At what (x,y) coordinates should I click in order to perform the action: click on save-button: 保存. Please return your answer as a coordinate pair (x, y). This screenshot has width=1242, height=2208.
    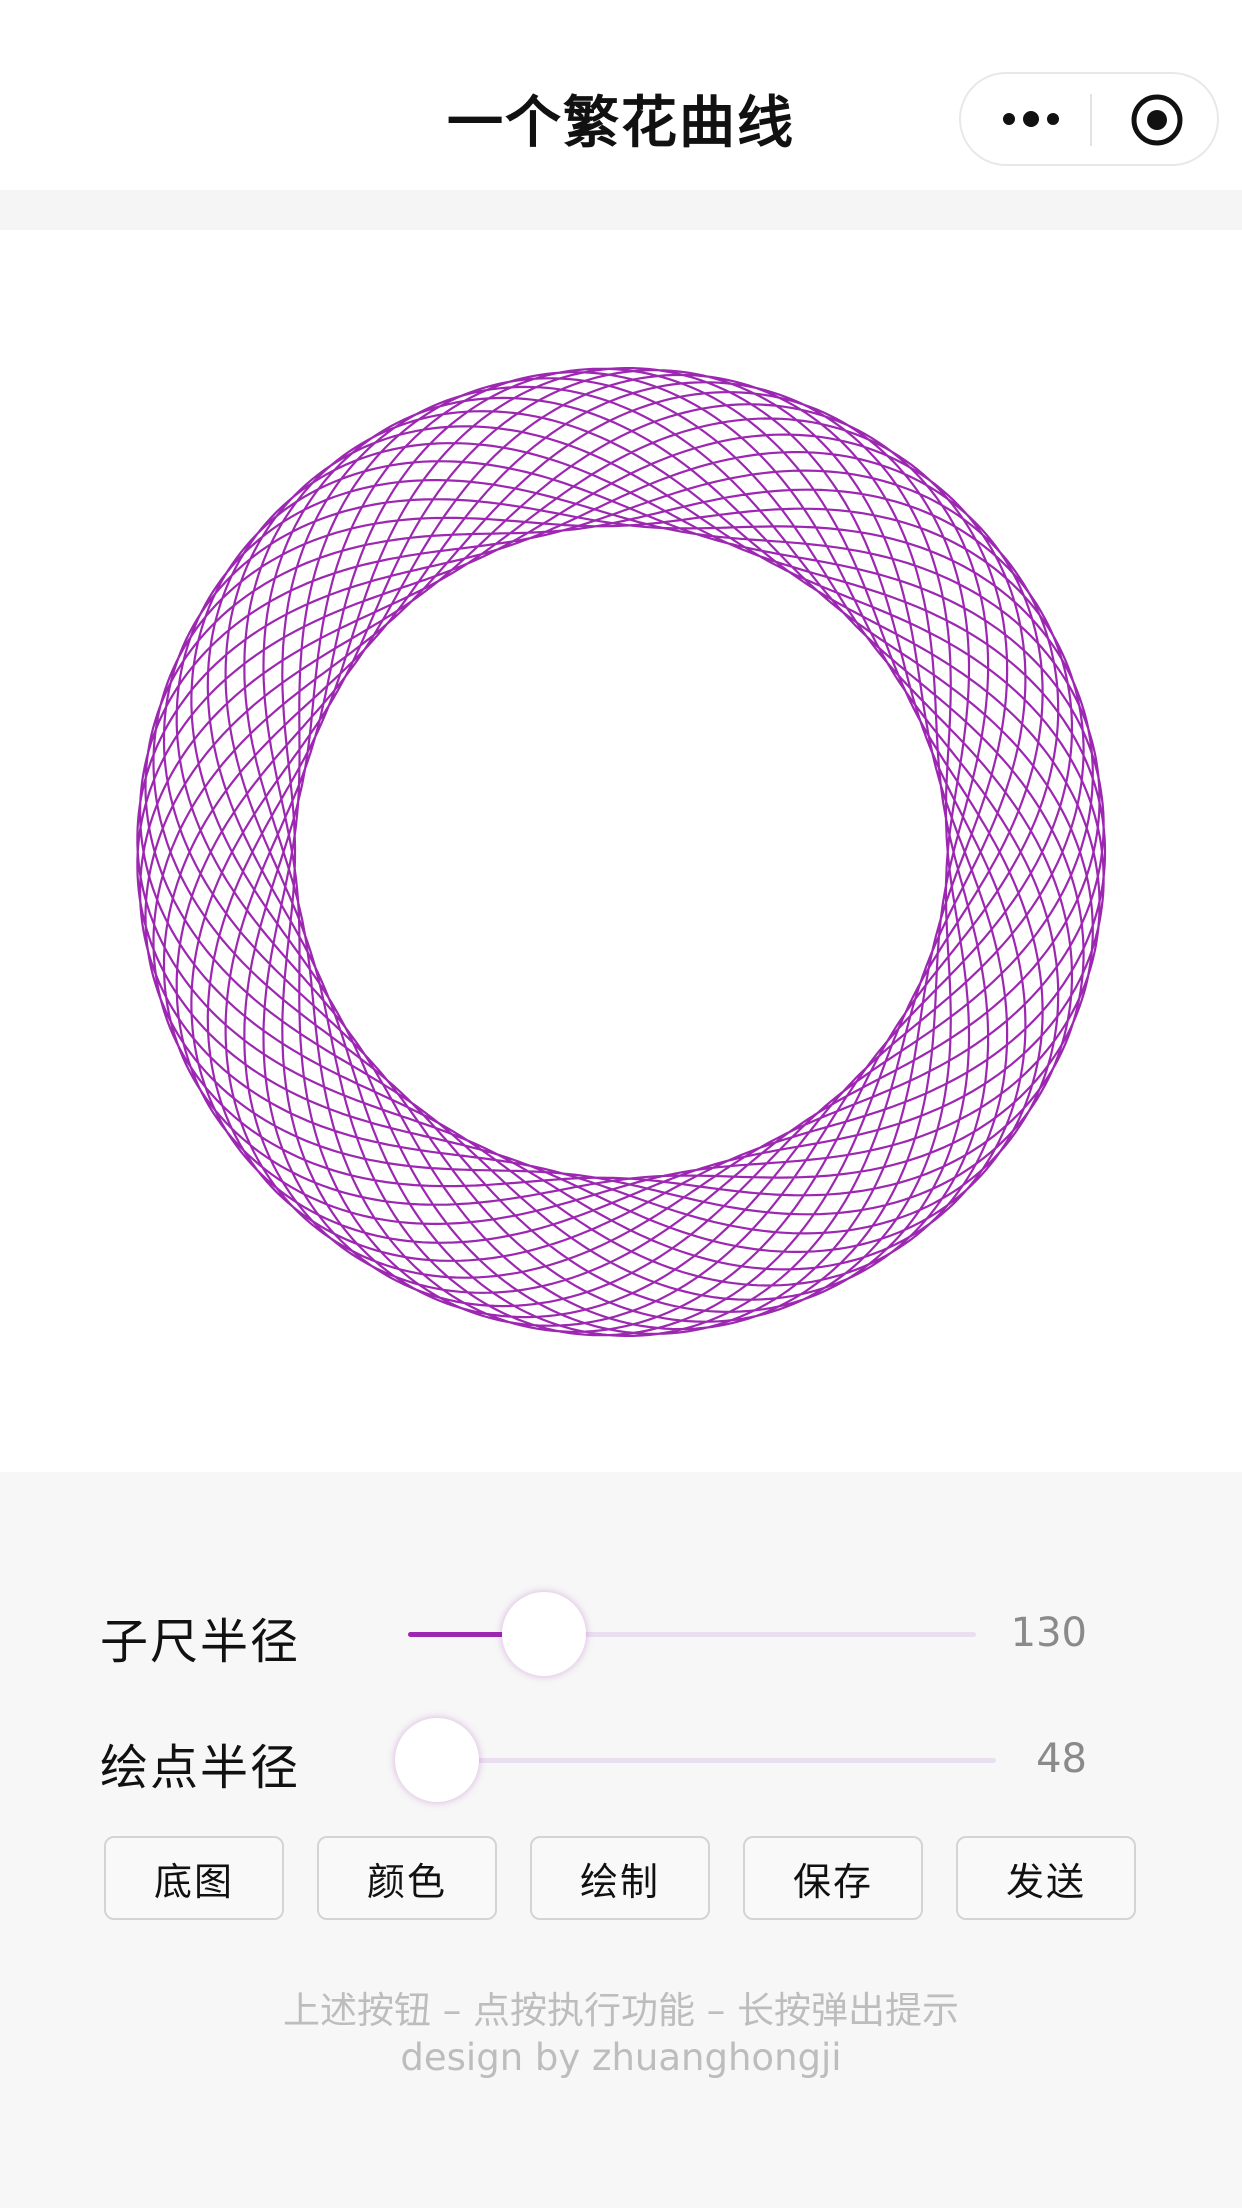
    Looking at the image, I should click on (833, 1878).